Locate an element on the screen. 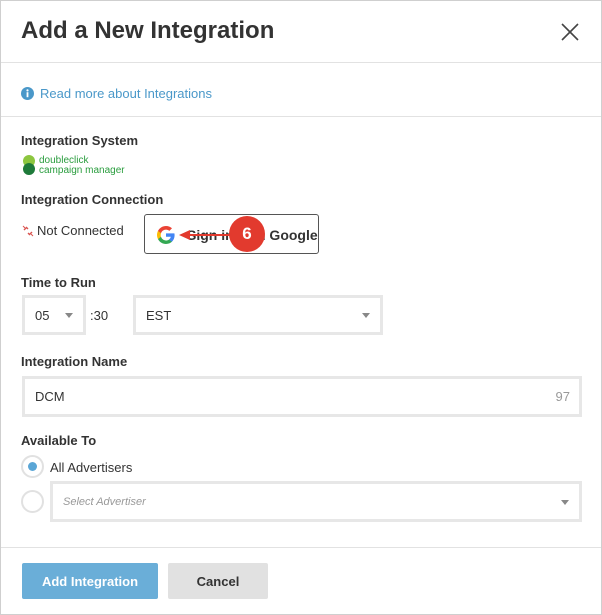  all-advertisers-radio is located at coordinates (32, 466).